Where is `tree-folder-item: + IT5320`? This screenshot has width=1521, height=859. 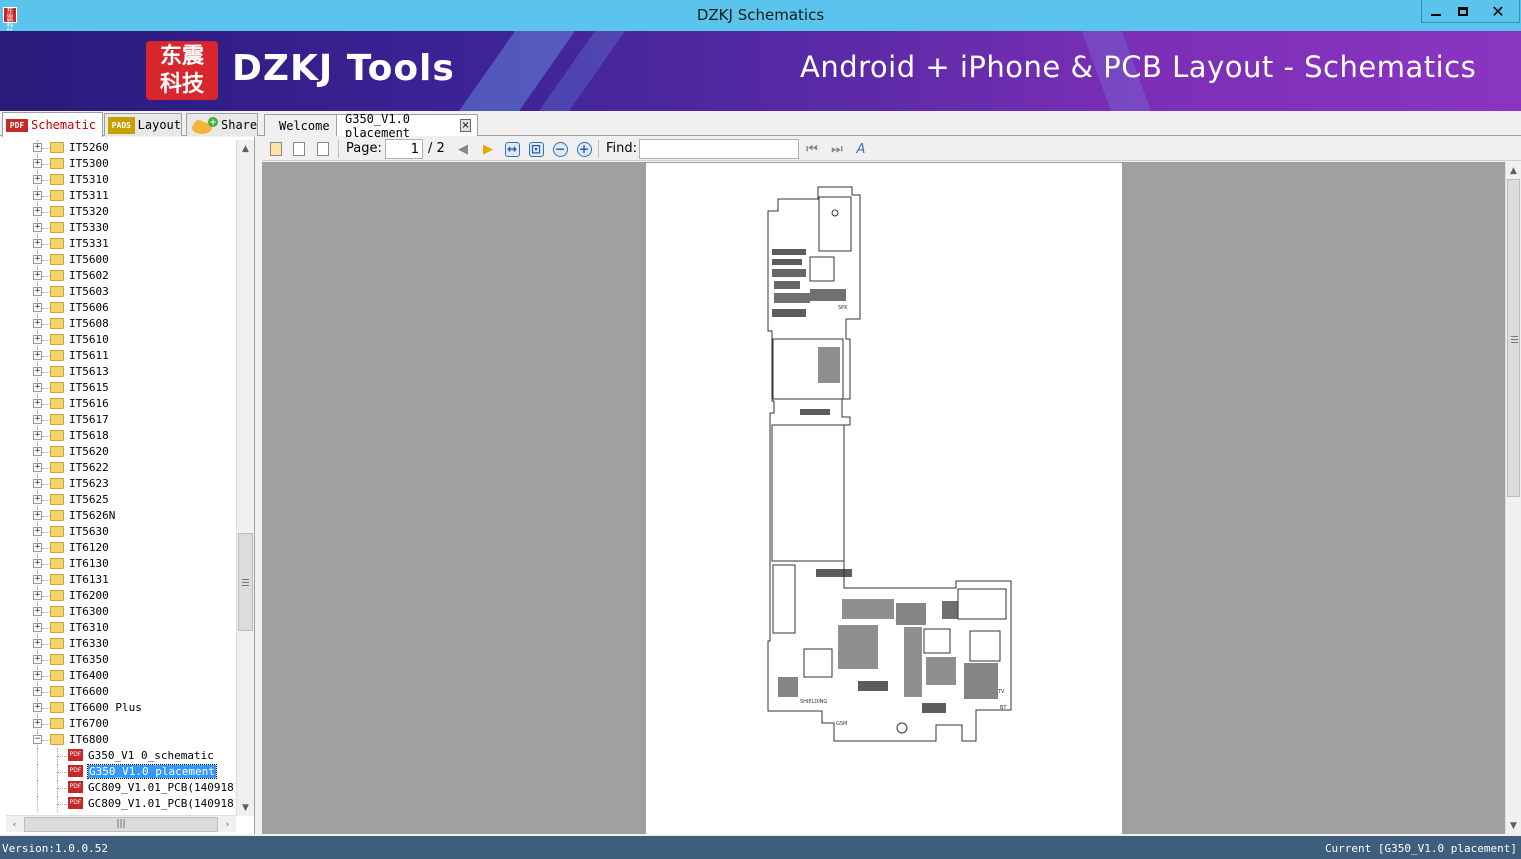 tree-folder-item: + IT5320 is located at coordinates (118, 212).